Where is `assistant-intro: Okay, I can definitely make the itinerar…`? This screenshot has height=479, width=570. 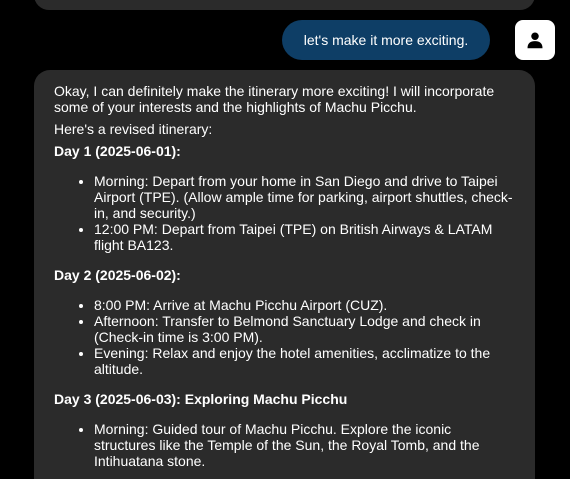 assistant-intro: Okay, I can definitely make the itinerar… is located at coordinates (274, 99).